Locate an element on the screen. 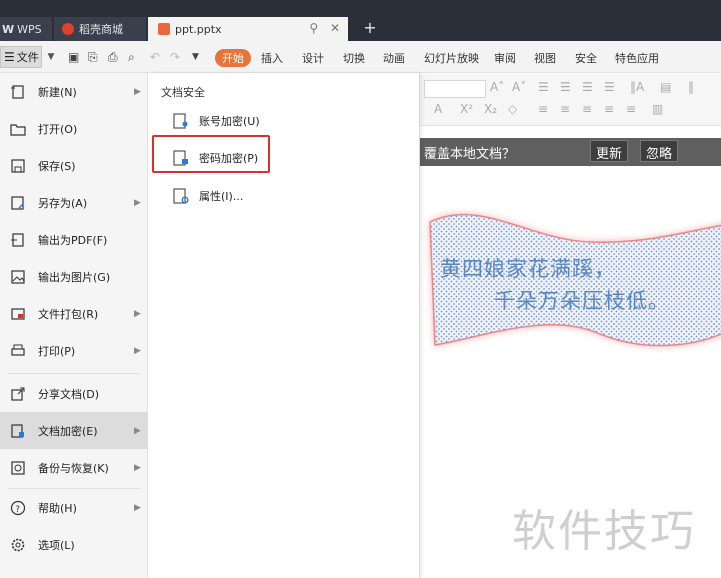 Image resolution: width=721 pixels, height=578 pixels. font-size-select is located at coordinates (455, 89).